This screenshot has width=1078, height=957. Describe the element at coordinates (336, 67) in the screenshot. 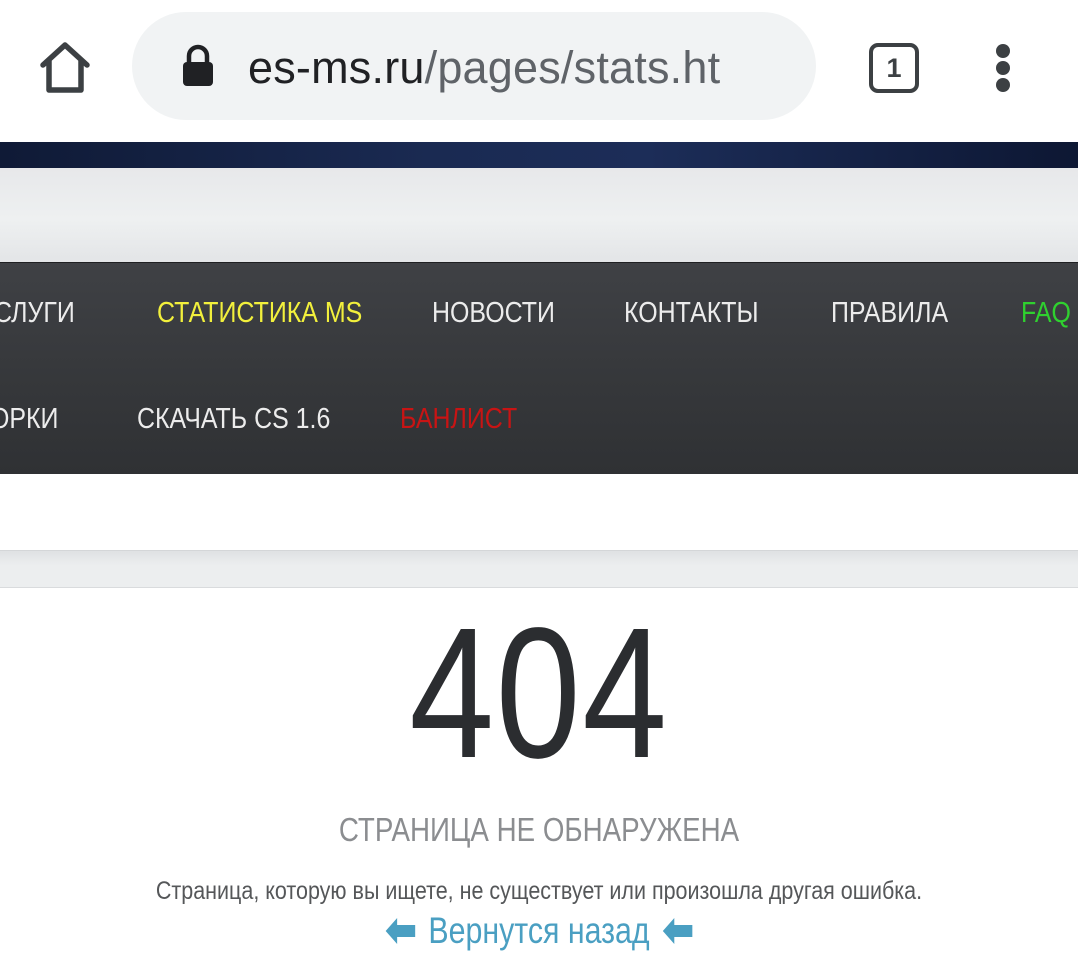

I see `url-domain: es-ms.ru` at that location.